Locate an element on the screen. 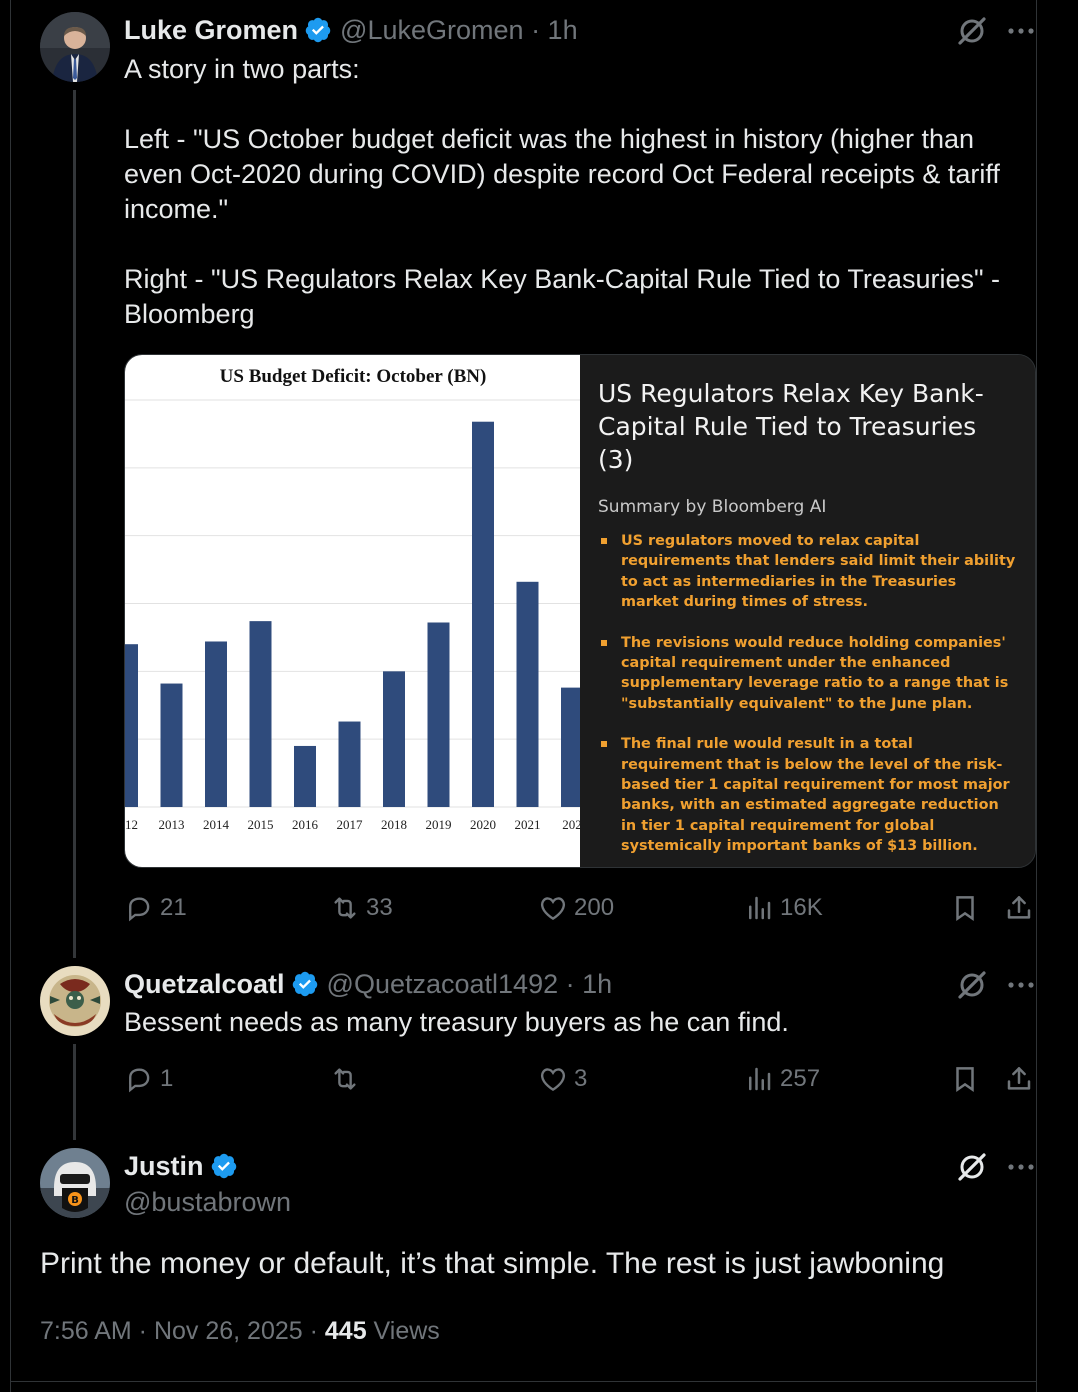 The height and width of the screenshot is (1392, 1078). summary-label: Summary by Bloomberg AI is located at coordinates (712, 507).